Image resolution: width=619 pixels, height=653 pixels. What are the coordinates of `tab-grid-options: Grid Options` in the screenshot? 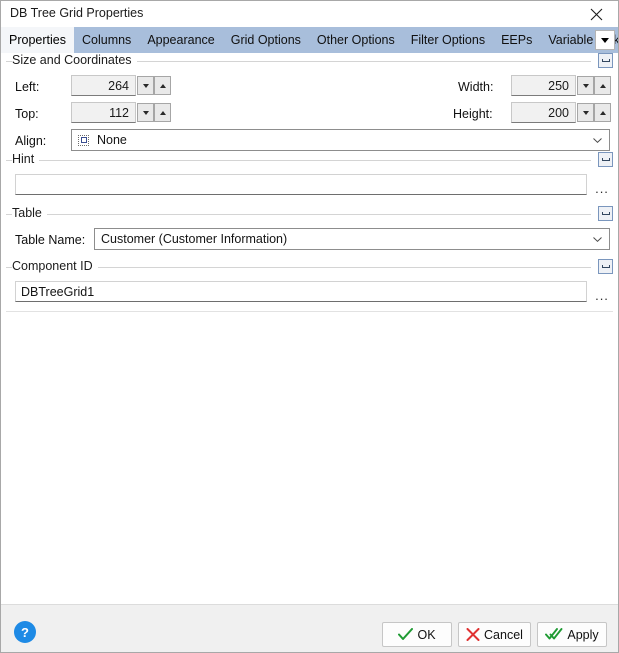 It's located at (266, 40).